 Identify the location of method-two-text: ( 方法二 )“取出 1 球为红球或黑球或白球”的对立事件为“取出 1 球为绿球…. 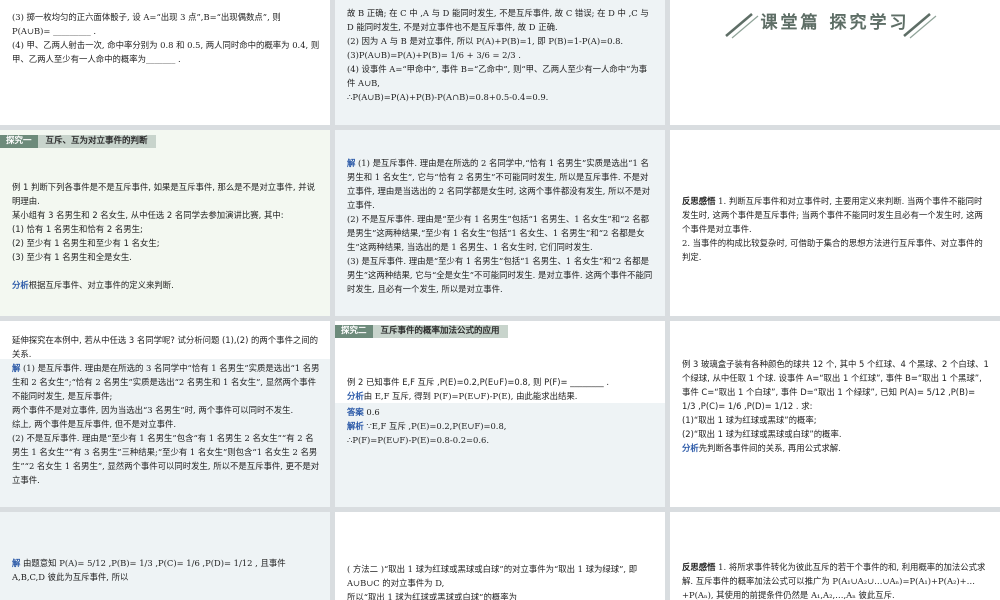
(492, 582).